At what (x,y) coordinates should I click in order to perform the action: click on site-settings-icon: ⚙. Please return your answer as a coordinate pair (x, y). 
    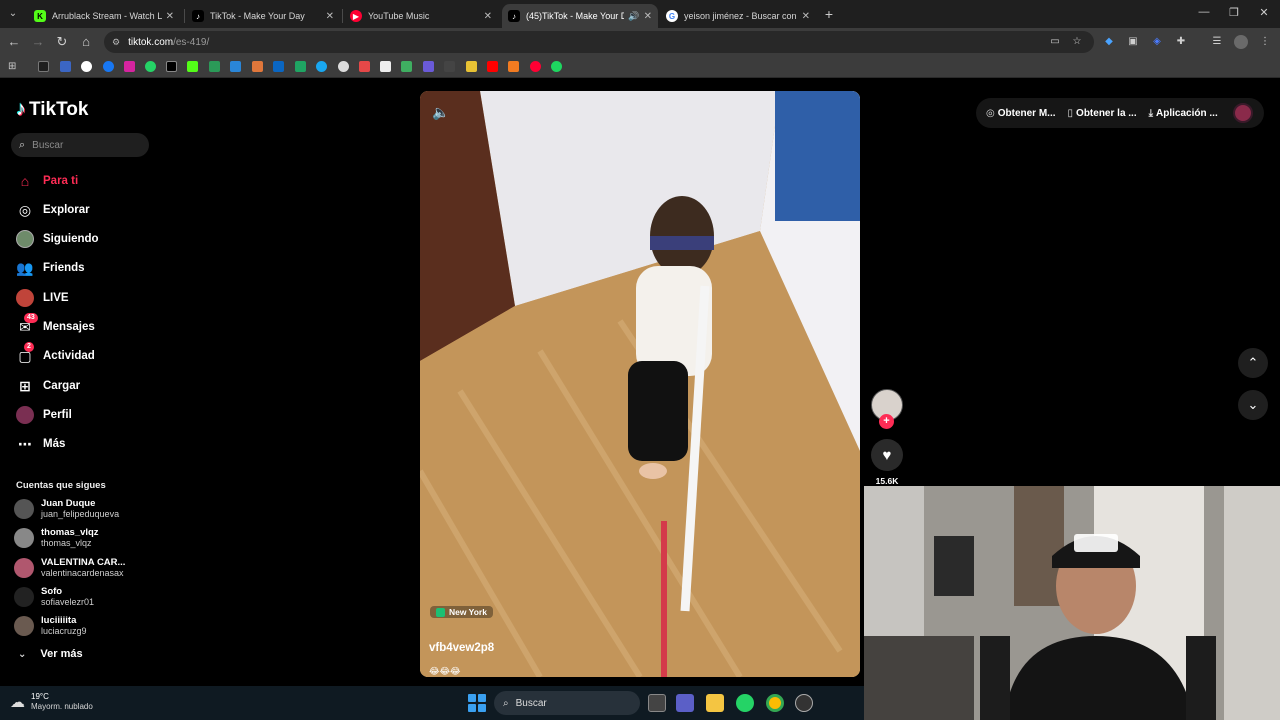
    Looking at the image, I should click on (116, 42).